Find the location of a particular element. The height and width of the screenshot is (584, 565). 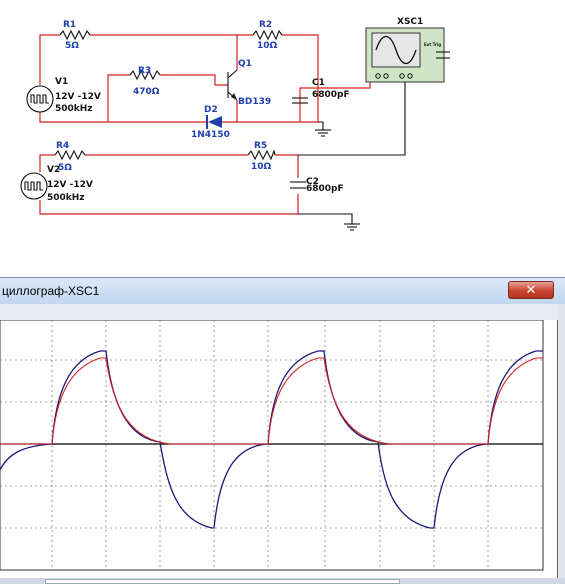

v2-freq-label: 500kHz is located at coordinates (66, 198).